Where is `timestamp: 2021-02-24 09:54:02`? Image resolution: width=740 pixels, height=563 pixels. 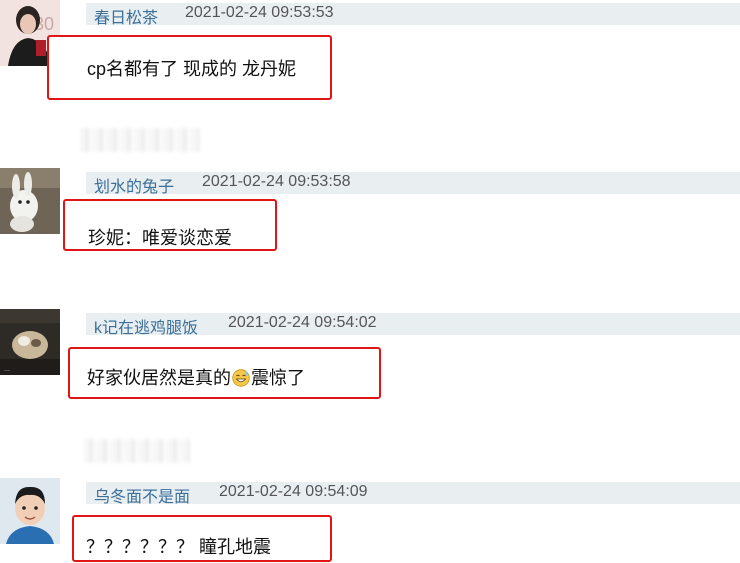 timestamp: 2021-02-24 09:54:02 is located at coordinates (302, 322).